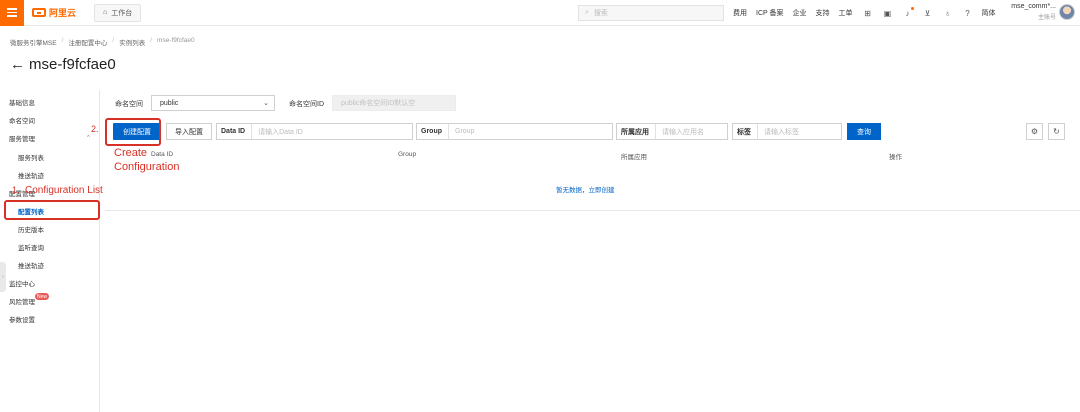  What do you see at coordinates (514, 131) in the screenshot?
I see `group-filter: Group Group` at bounding box center [514, 131].